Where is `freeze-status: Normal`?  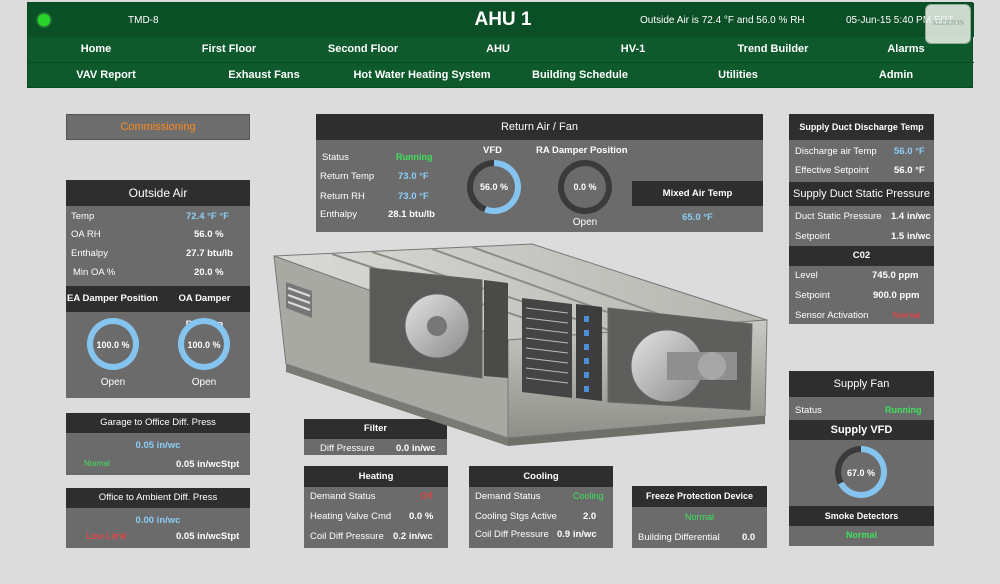 freeze-status: Normal is located at coordinates (699, 517).